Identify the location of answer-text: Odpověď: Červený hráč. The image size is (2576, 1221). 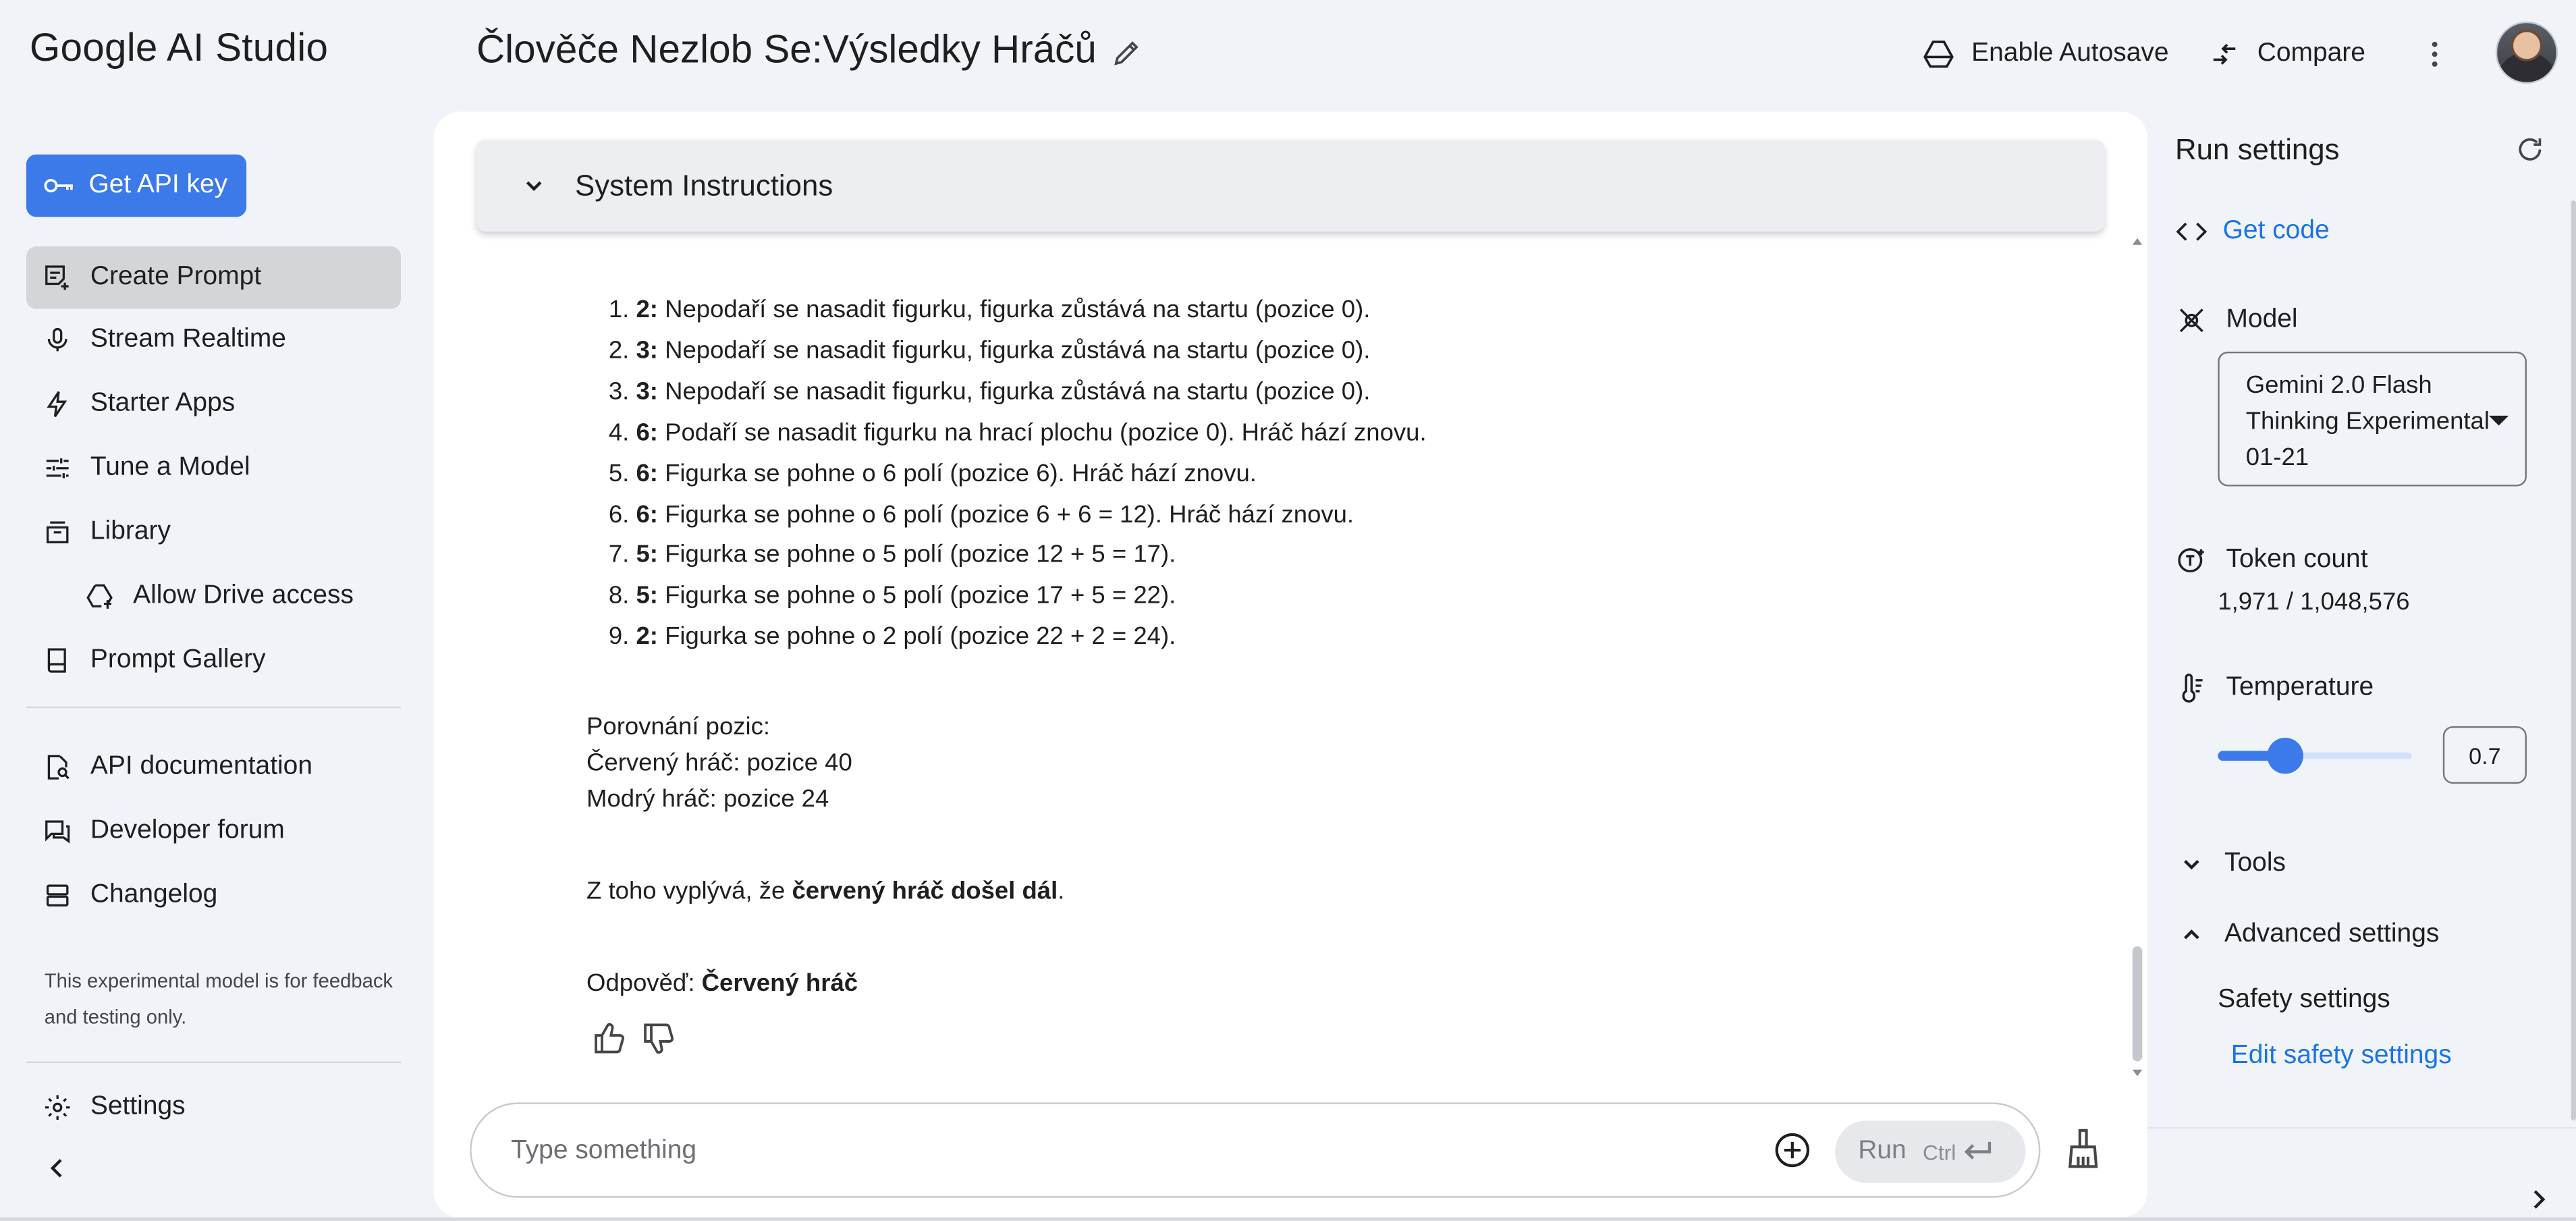
(722, 983).